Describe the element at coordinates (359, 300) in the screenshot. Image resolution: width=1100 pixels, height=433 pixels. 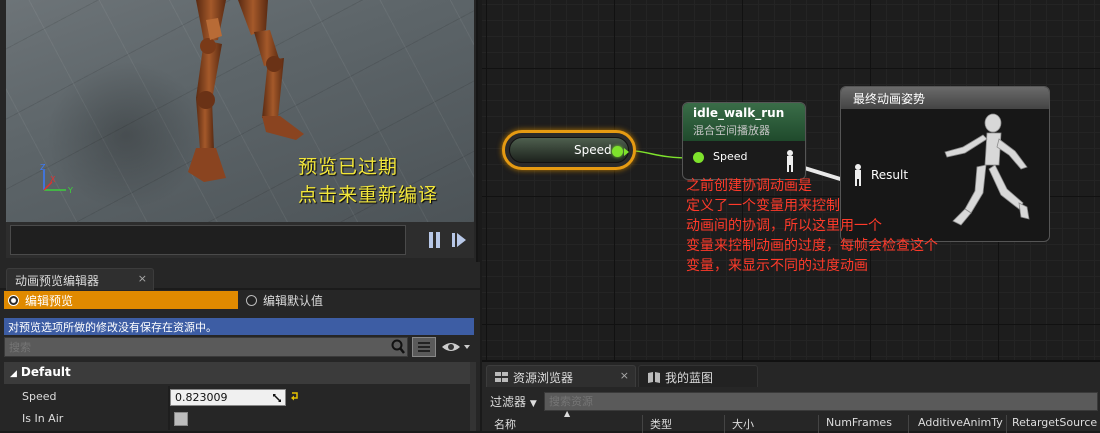
I see `edit-defaults-radio: 编辑默认值` at that location.